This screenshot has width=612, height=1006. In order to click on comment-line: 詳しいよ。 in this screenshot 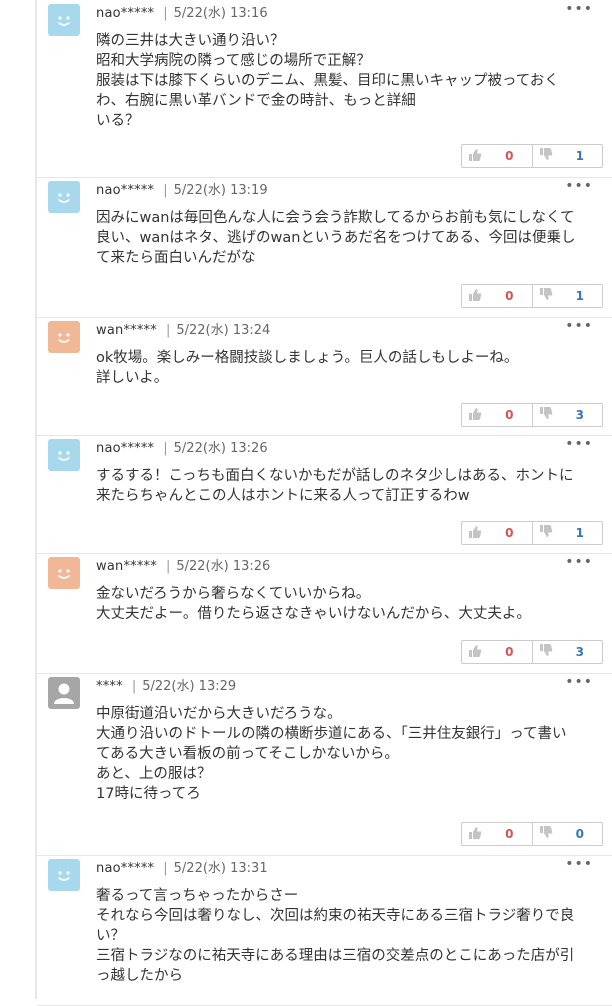, I will do `click(132, 378)`.